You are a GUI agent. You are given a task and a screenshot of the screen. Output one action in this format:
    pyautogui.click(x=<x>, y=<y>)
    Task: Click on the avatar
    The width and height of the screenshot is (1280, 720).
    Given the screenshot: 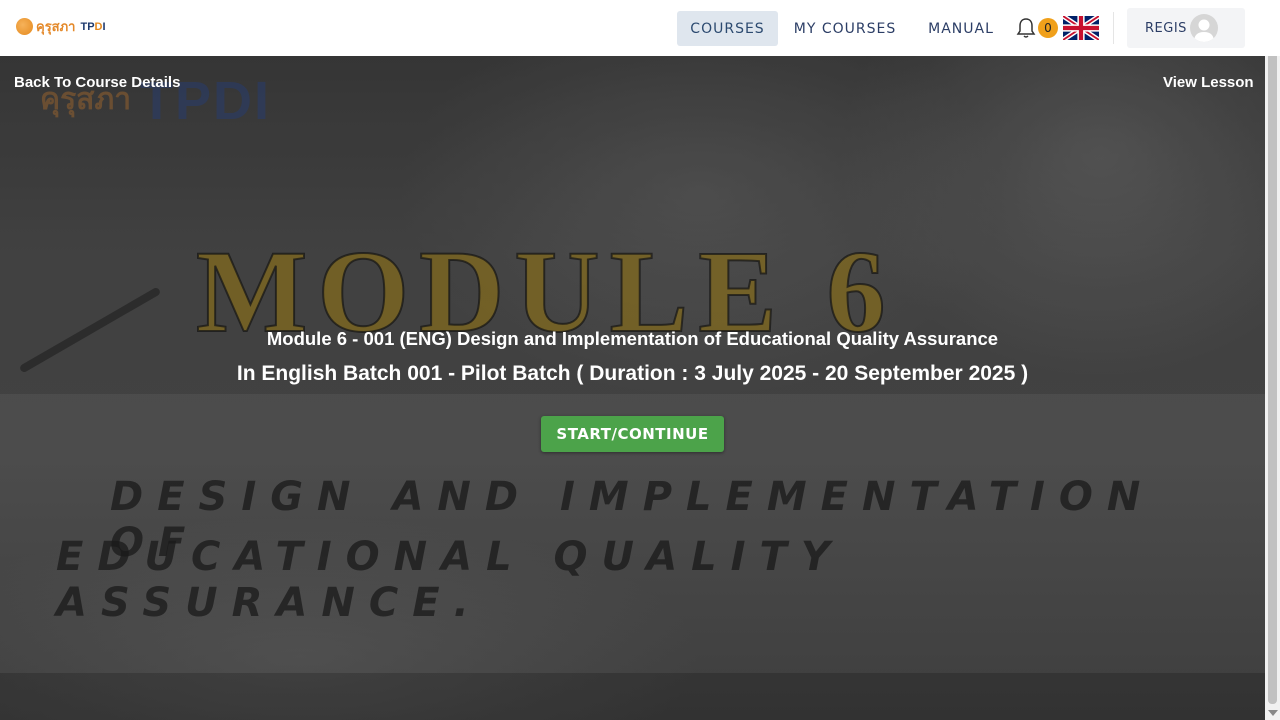 What is the action you would take?
    pyautogui.click(x=1204, y=28)
    